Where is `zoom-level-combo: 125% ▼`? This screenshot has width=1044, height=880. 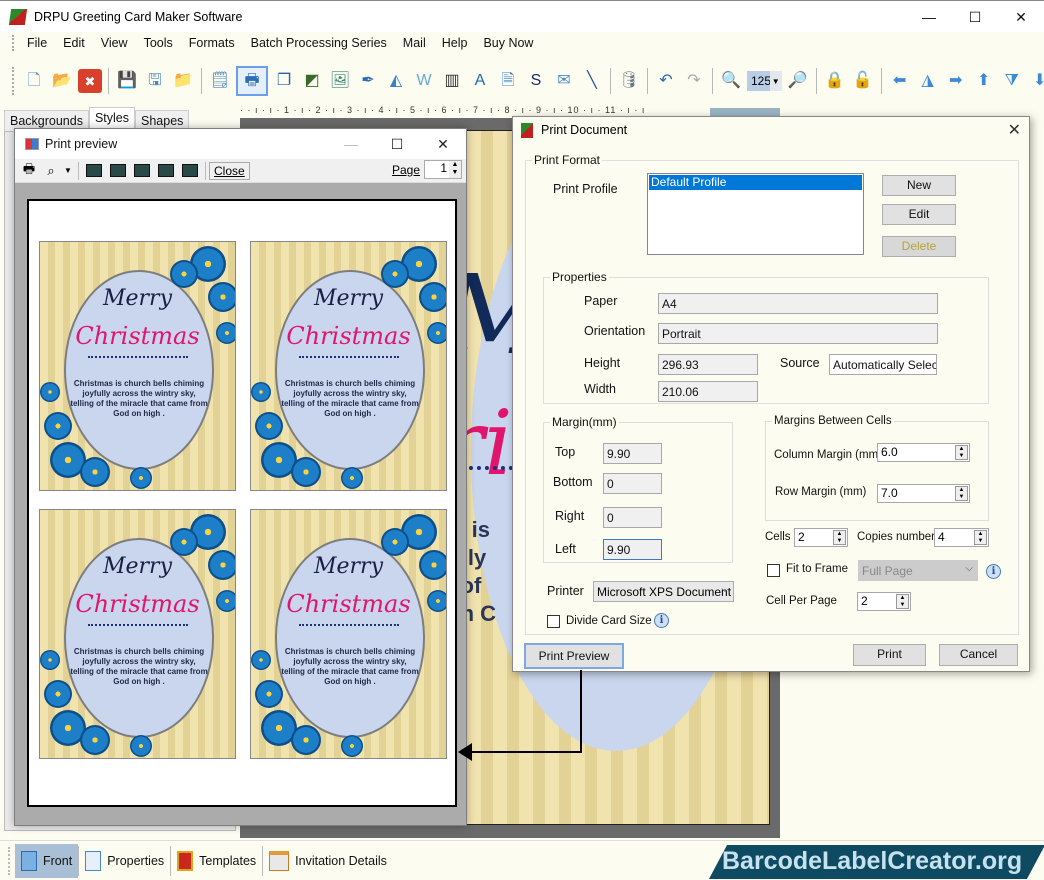 zoom-level-combo: 125% ▼ is located at coordinates (764, 81).